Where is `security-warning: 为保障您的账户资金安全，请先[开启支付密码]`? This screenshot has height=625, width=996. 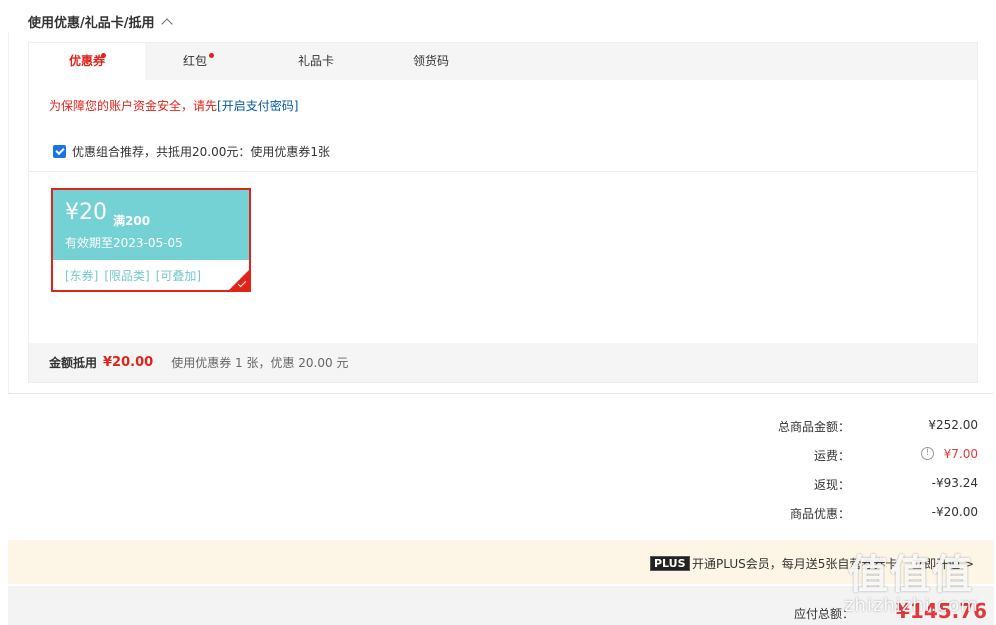 security-warning: 为保障您的账户资金安全，请先[开启支付密码] is located at coordinates (173, 105).